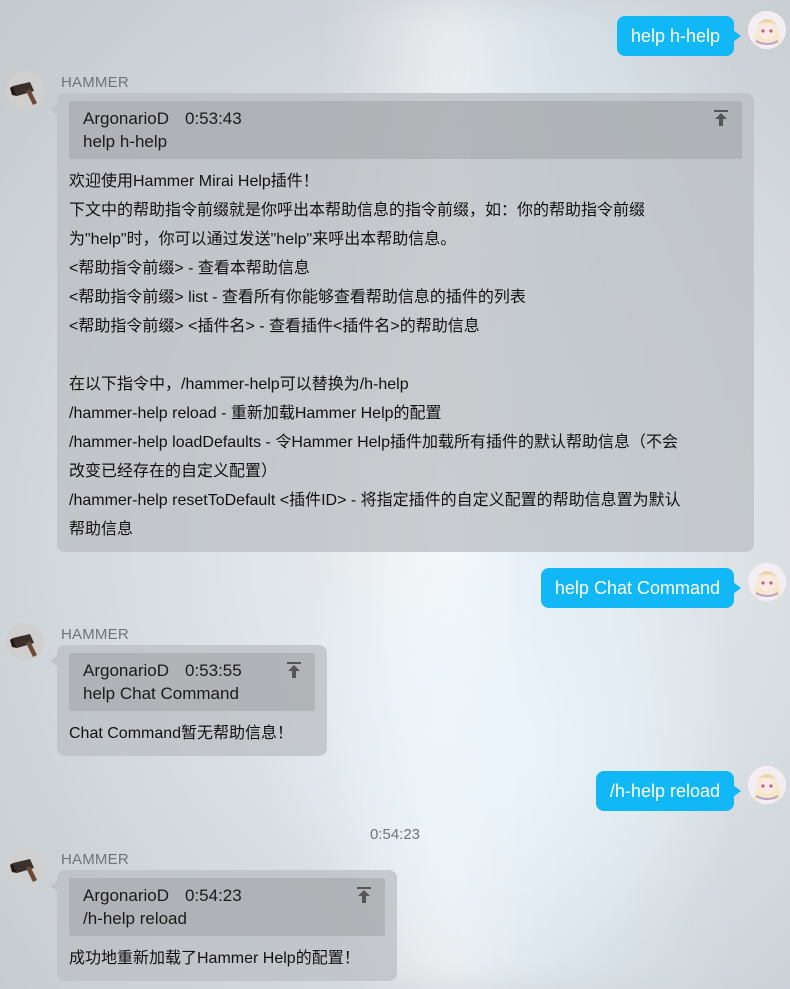 This screenshot has height=989, width=790. I want to click on chat-timestamp: 0:54:23, so click(395, 834).